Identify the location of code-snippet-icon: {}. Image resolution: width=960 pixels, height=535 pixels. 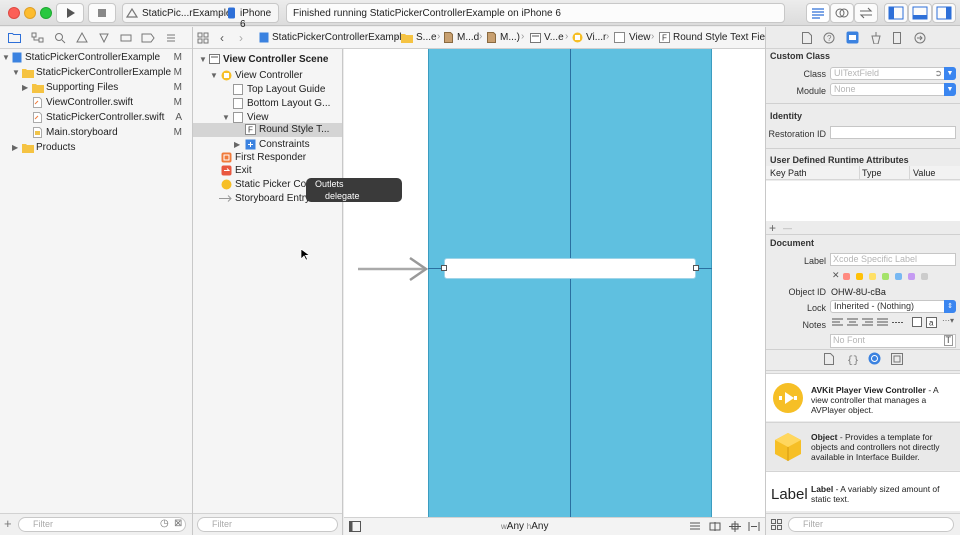
(852, 359).